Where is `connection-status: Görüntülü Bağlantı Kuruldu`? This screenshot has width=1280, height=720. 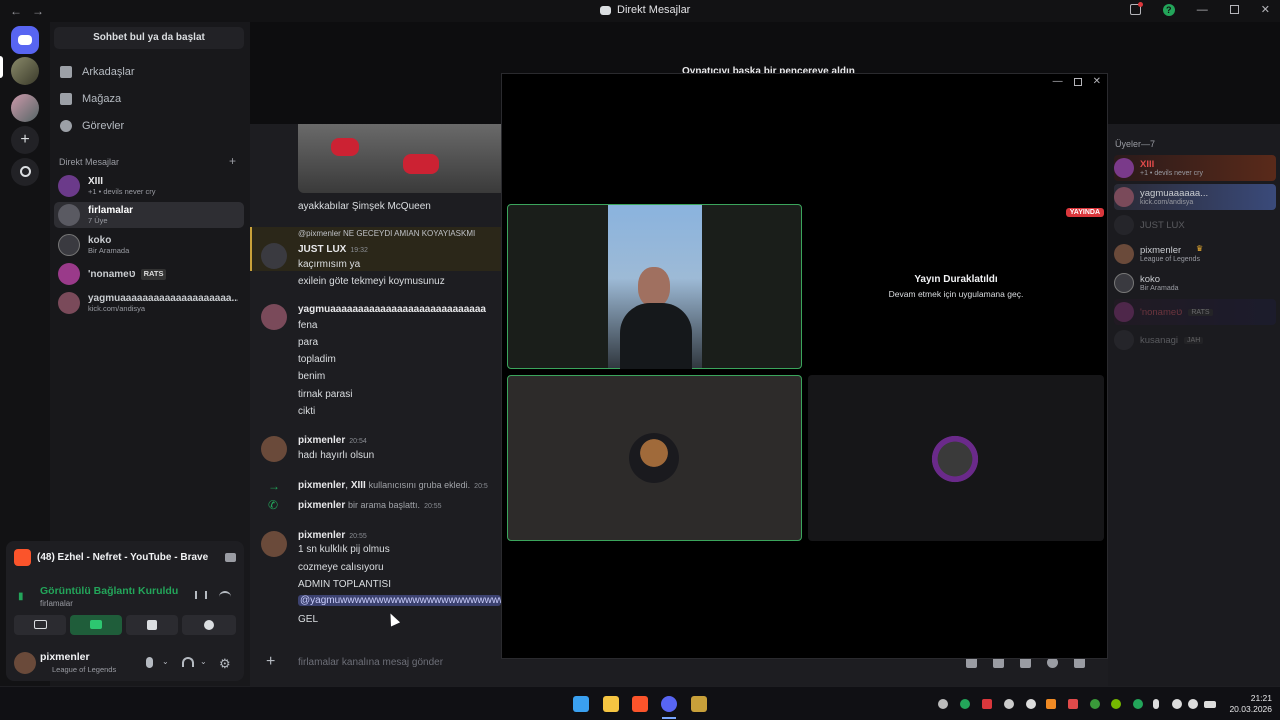 connection-status: Görüntülü Bağlantı Kuruldu is located at coordinates (109, 591).